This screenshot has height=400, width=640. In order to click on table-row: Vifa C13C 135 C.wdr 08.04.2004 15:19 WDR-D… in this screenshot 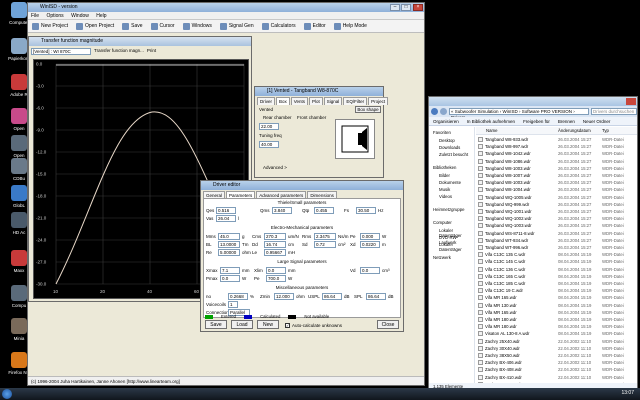, I will do `click(556, 254)`.